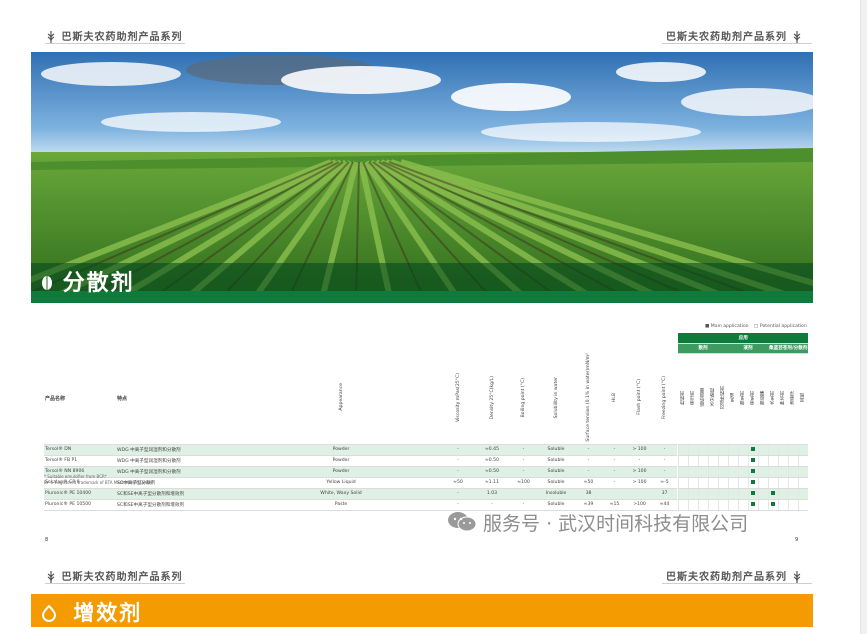 This screenshot has width=867, height=634. Describe the element at coordinates (588, 472) in the screenshot. I see `cell-surface: -` at that location.